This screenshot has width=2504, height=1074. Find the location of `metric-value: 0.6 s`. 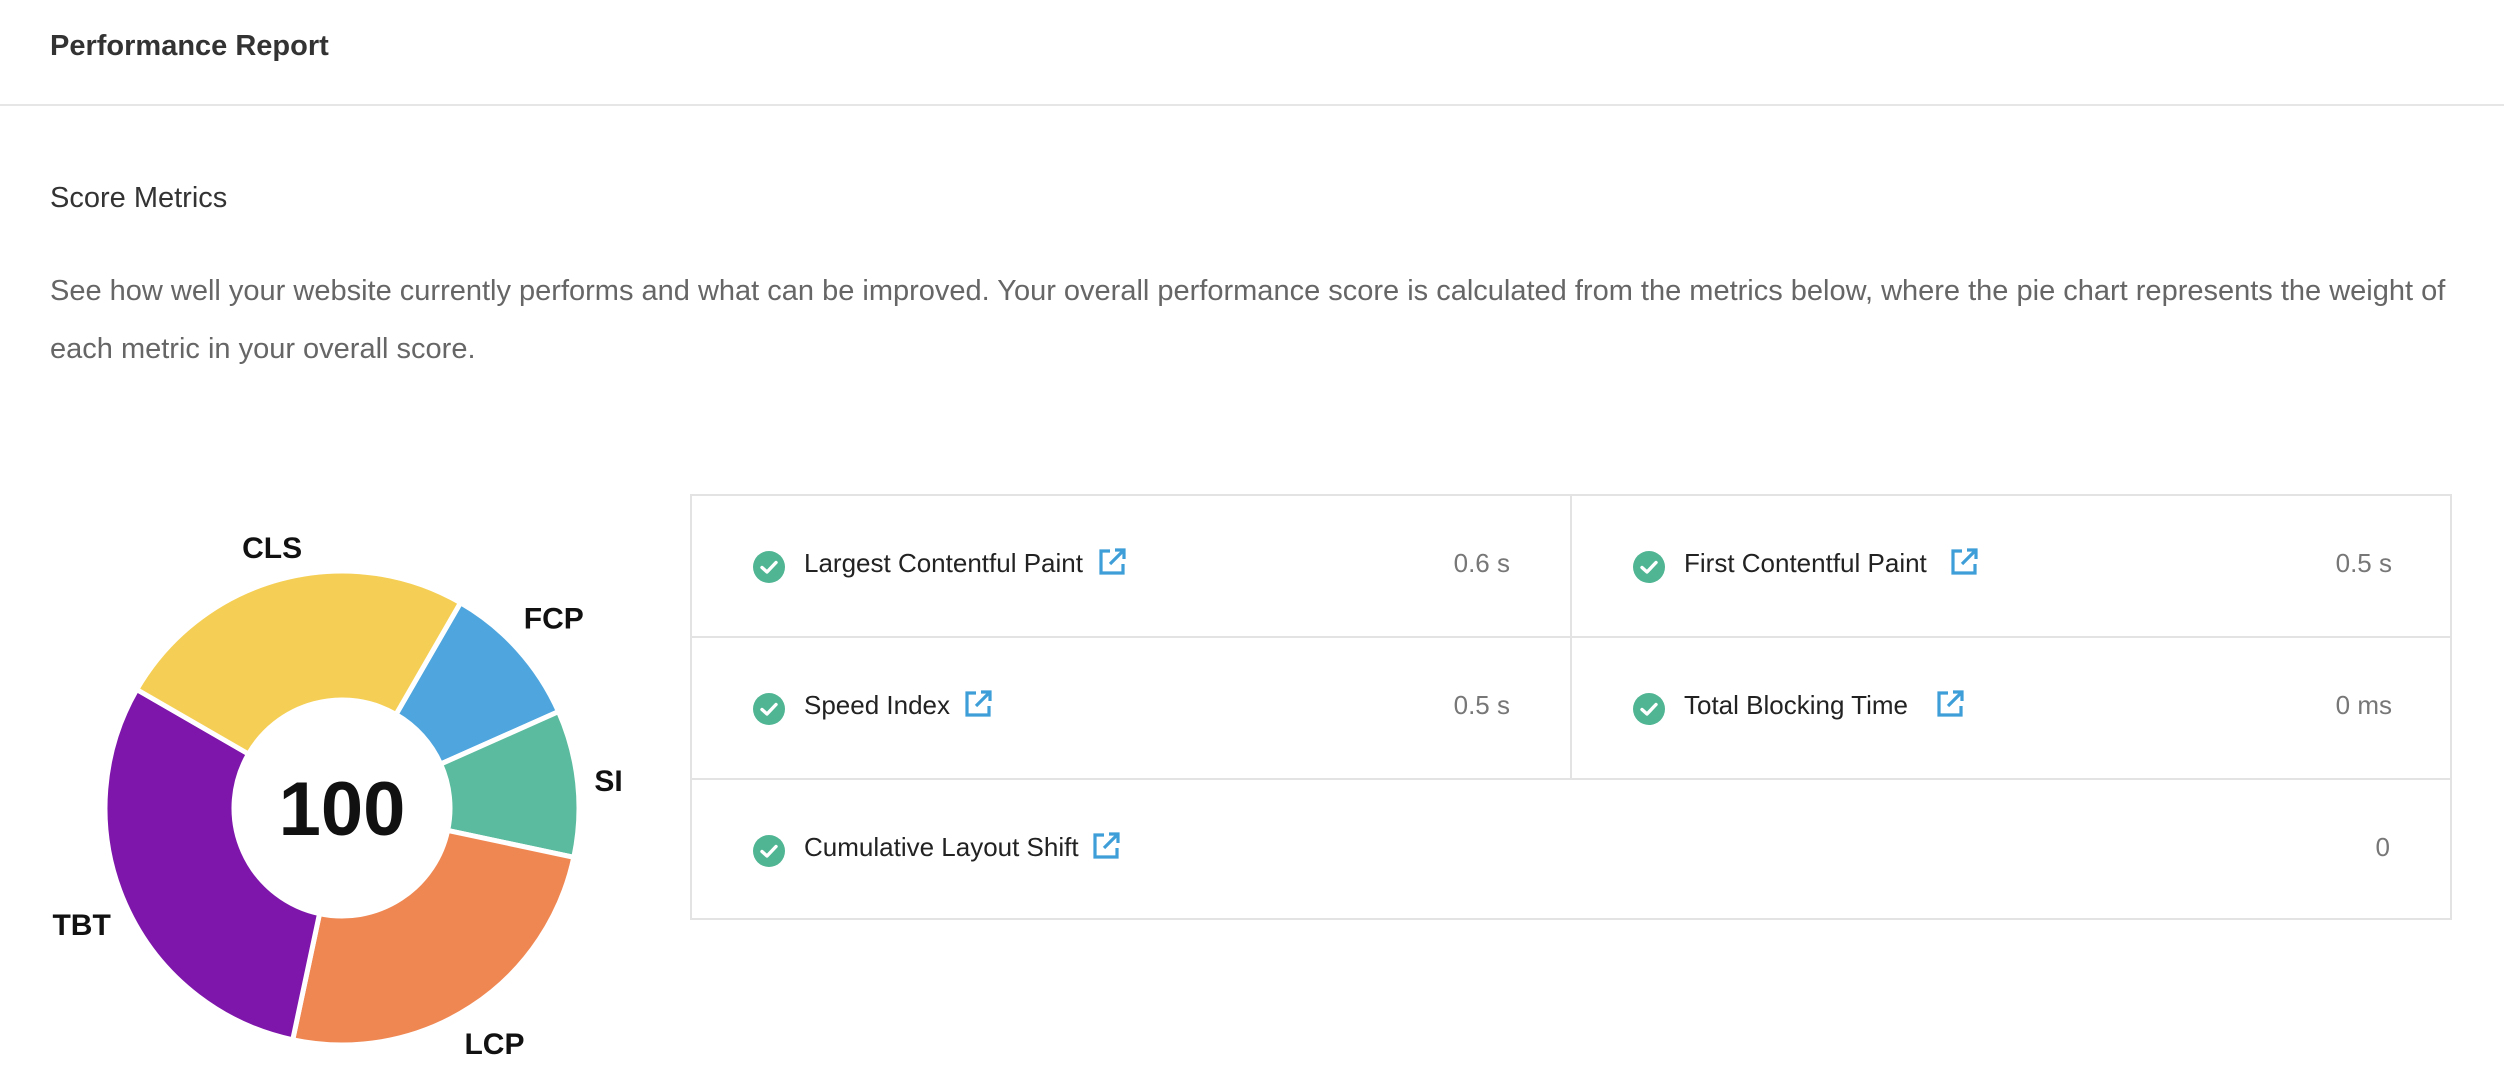

metric-value: 0.6 s is located at coordinates (1481, 563).